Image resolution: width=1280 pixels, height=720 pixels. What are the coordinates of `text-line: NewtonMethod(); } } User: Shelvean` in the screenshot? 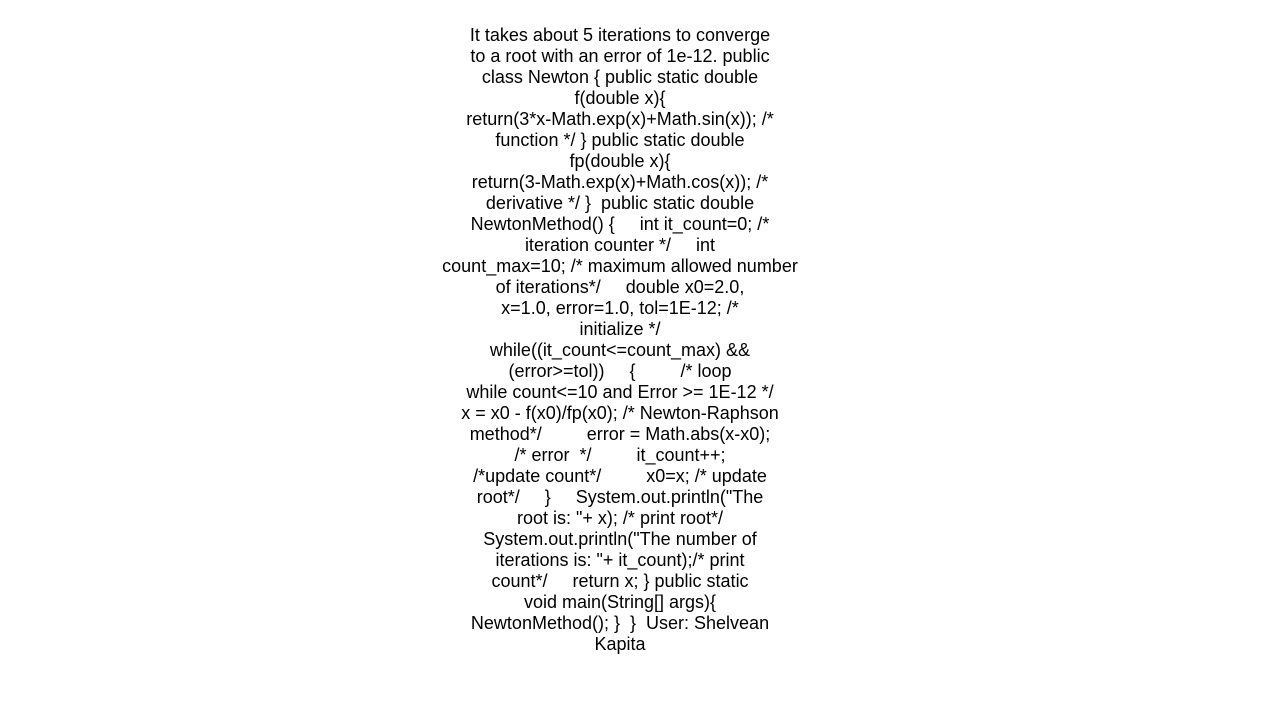 It's located at (620, 623).